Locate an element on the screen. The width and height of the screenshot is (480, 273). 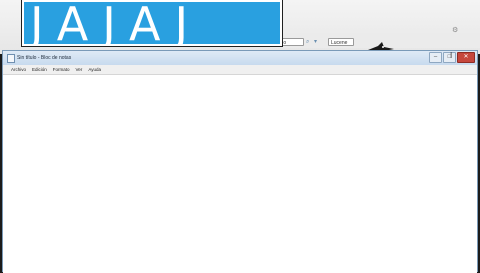
jaja-overlay-banner: JAJAJ is located at coordinates (152, 23).